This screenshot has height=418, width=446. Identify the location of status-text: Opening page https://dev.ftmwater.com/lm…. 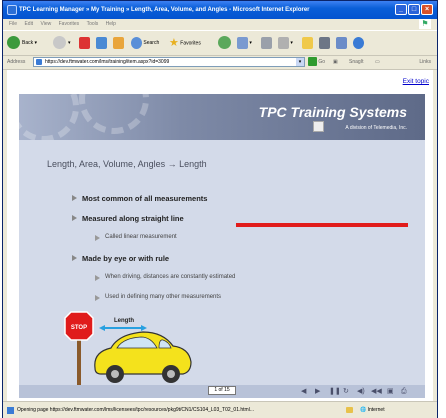
(135, 410).